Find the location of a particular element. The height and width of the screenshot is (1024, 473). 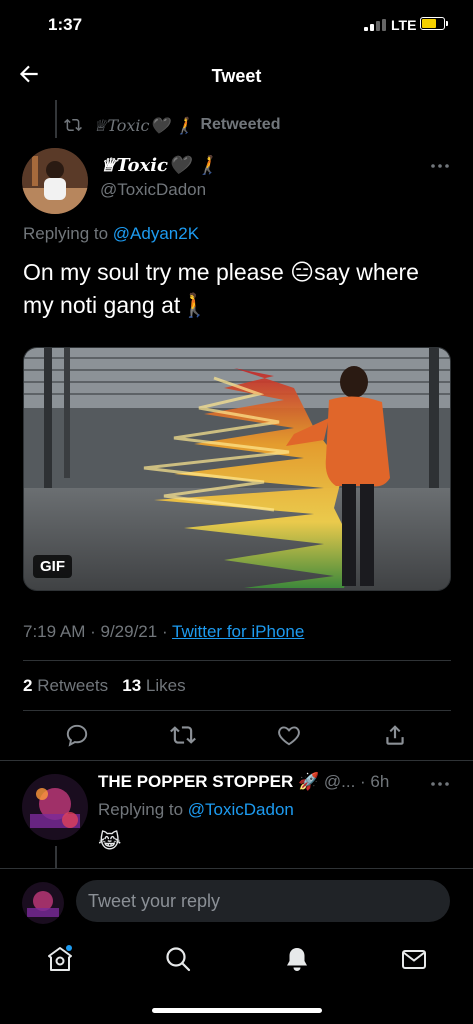

reply-replying-to: Replying to @ToxicDadon is located at coordinates (196, 810).